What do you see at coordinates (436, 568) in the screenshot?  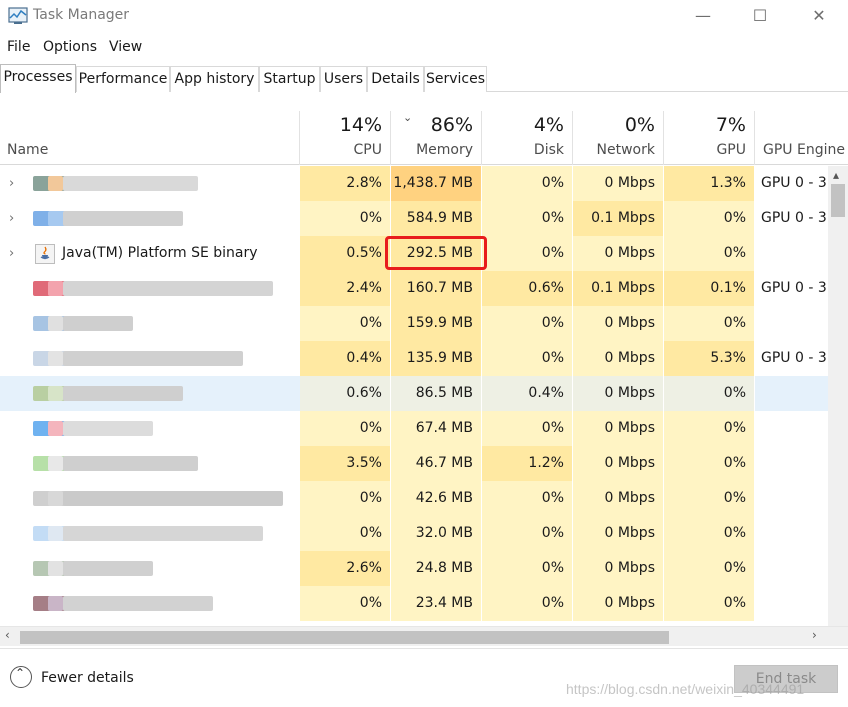 I see `memory-cell: 24.8 MB` at bounding box center [436, 568].